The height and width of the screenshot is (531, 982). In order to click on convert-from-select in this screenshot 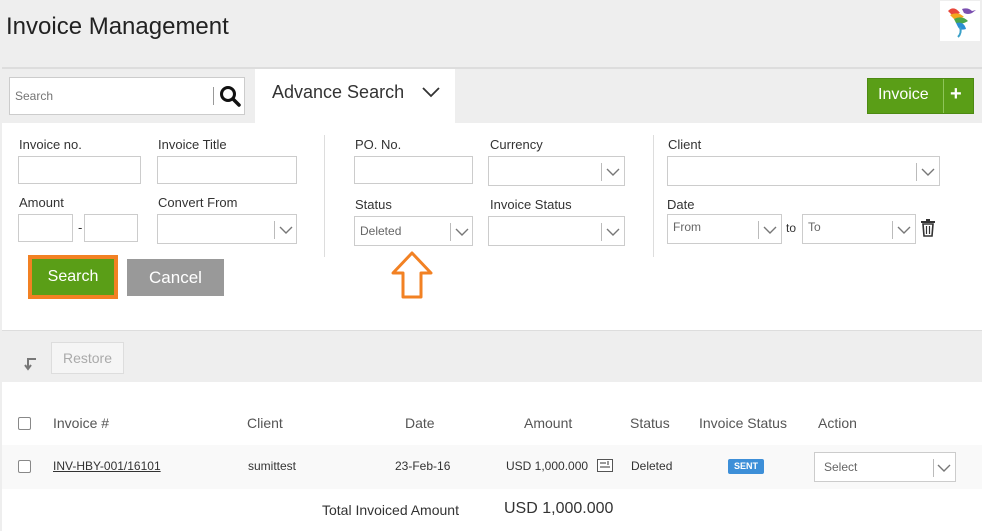, I will do `click(227, 229)`.